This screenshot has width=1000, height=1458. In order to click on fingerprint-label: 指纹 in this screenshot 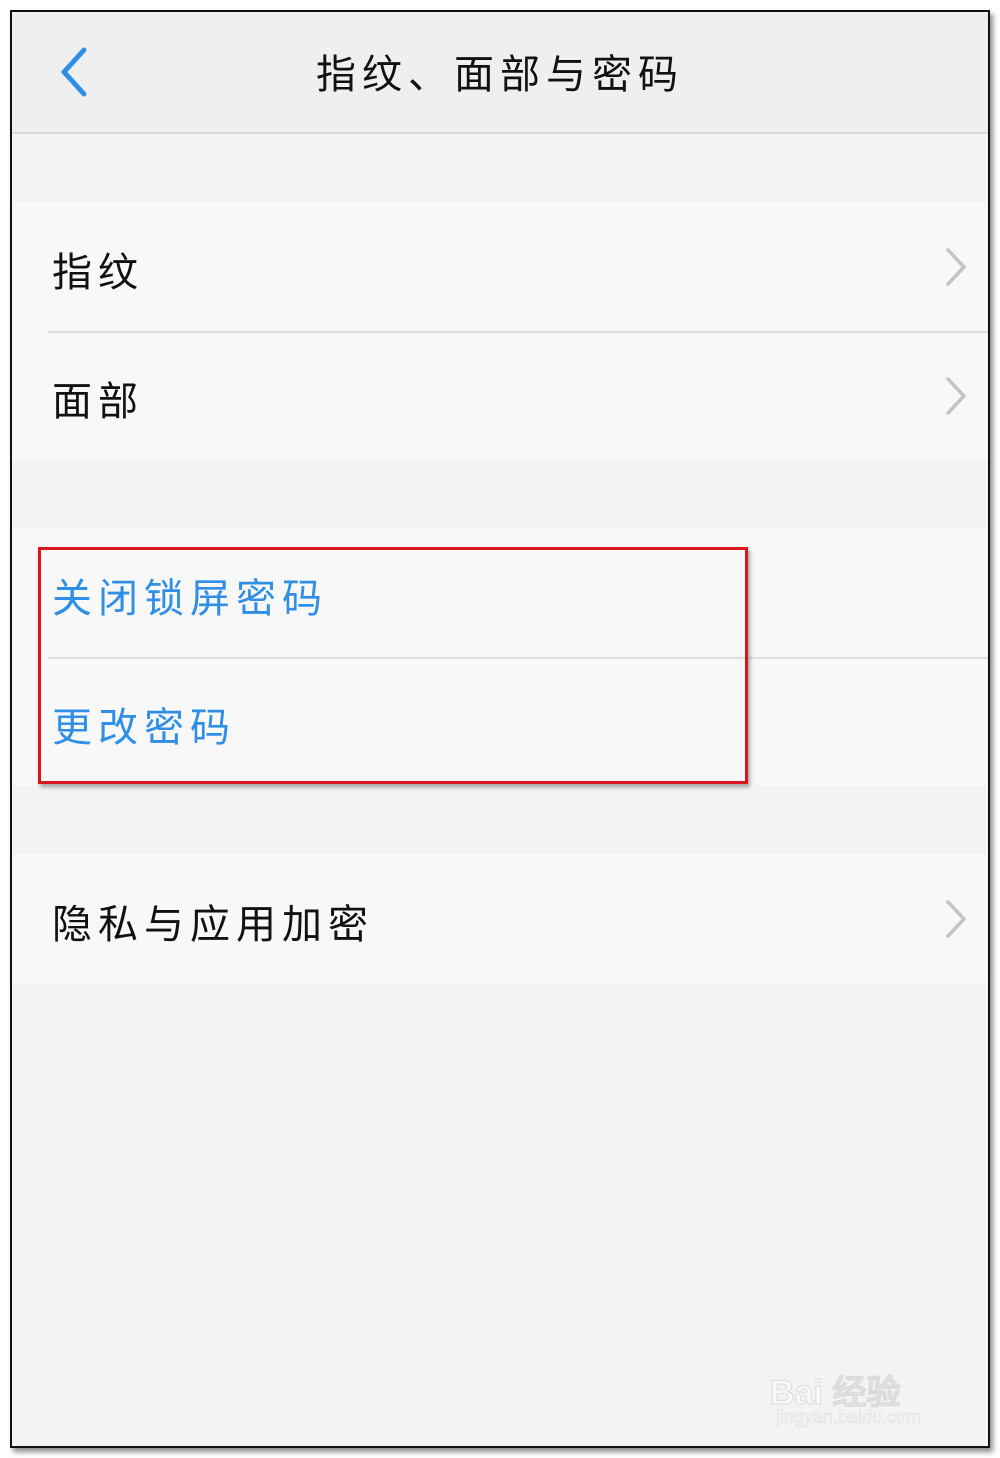, I will do `click(98, 273)`.